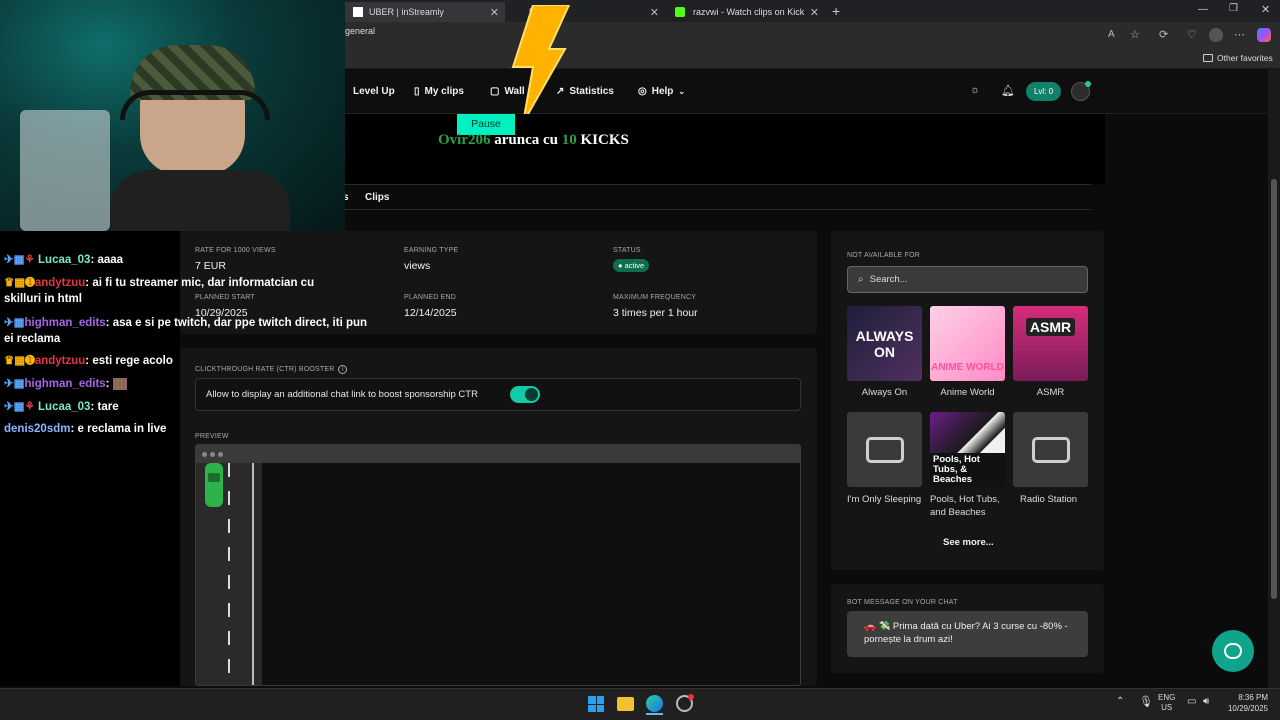 The width and height of the screenshot is (1280, 720). Describe the element at coordinates (967, 449) in the screenshot. I see `category-pools-hot-tubs: Pools, Hot Tubs, & Beaches` at that location.